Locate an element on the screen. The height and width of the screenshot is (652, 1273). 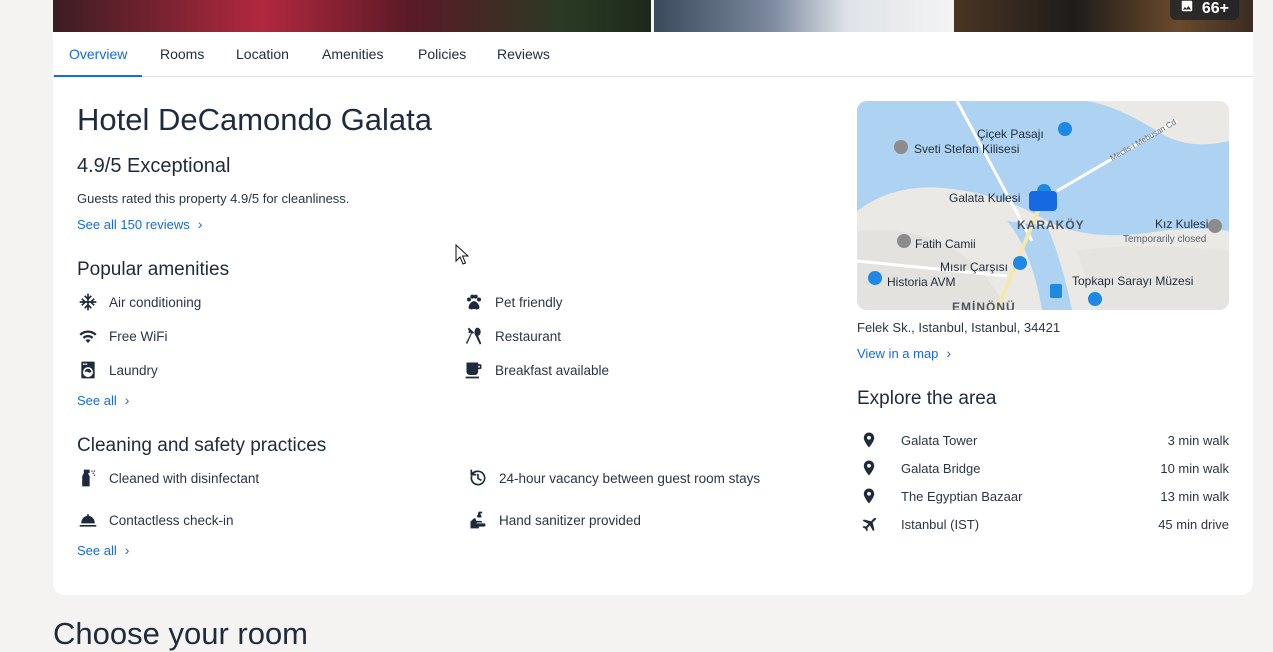
cleaning-item: 24-hour vacancy between guest room stays is located at coordinates (613, 478).